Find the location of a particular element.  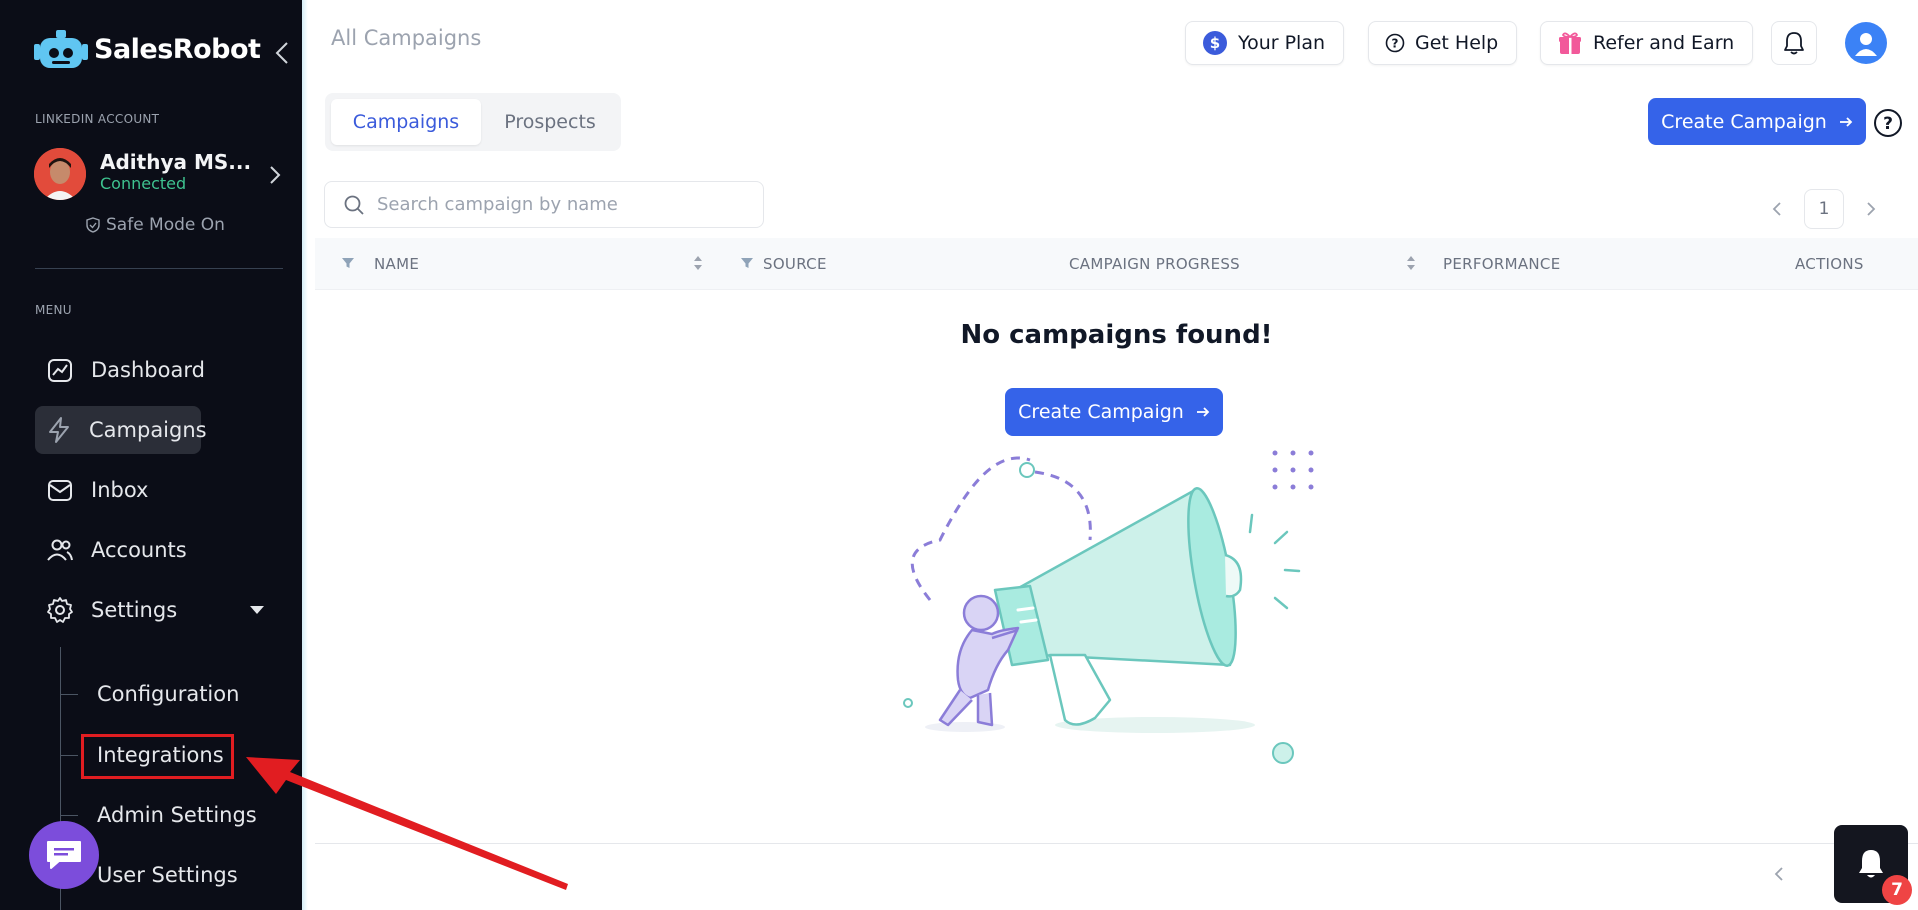

column-header-campaign-progress: CAMPAIGN PROGRESS is located at coordinates (1154, 264).